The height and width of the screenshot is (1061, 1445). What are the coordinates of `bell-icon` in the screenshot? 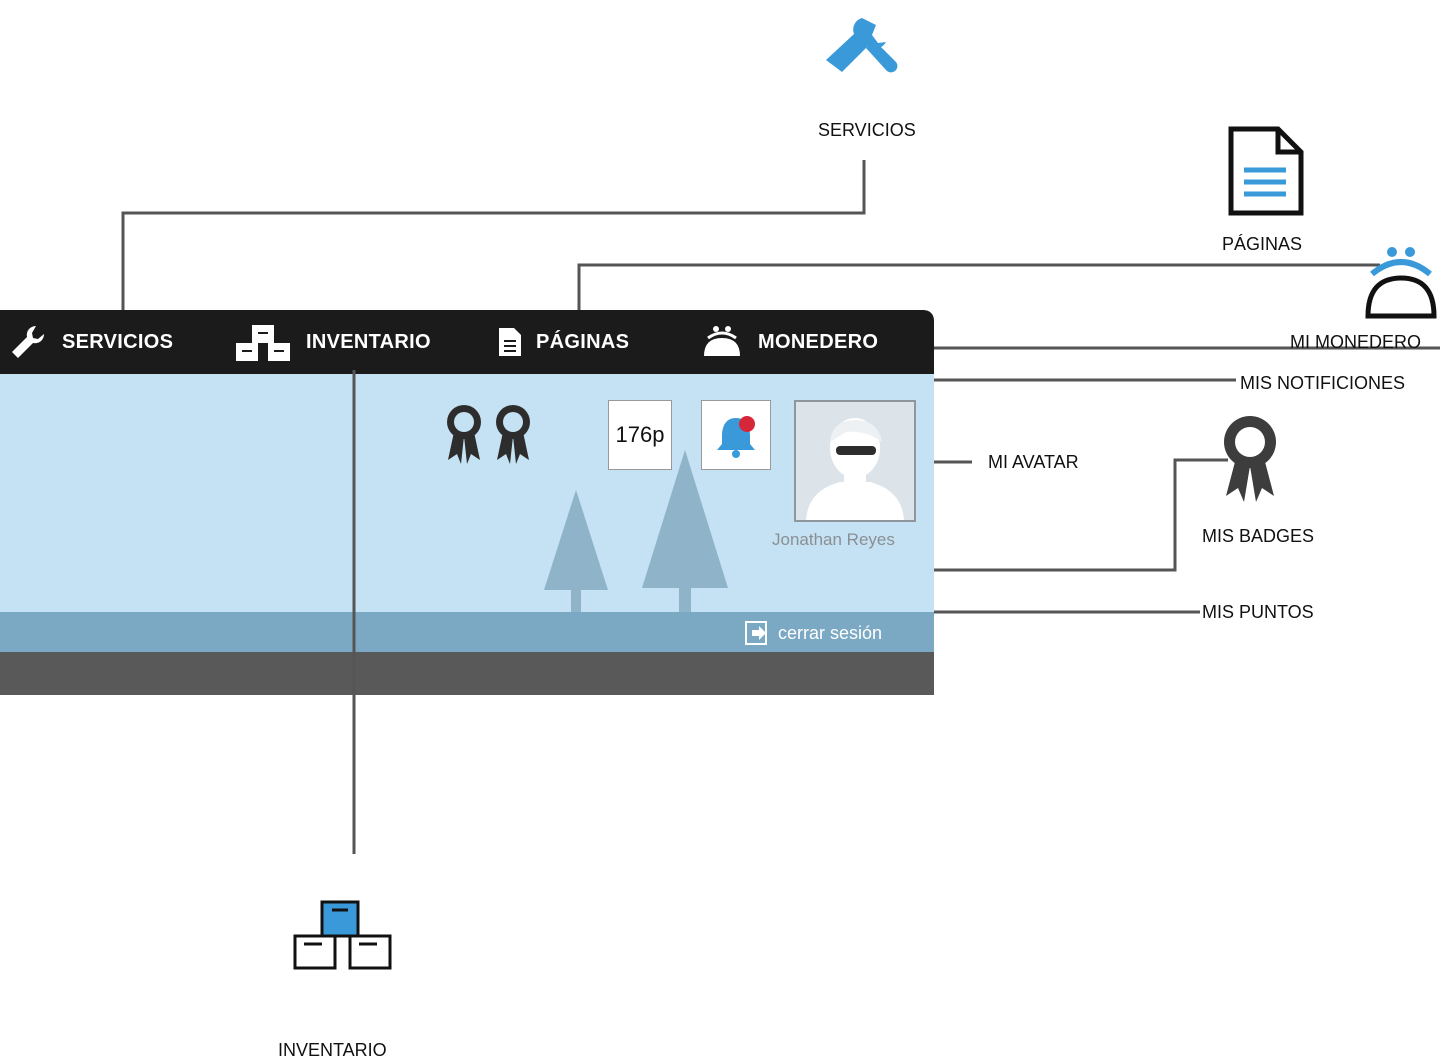 It's located at (736, 437).